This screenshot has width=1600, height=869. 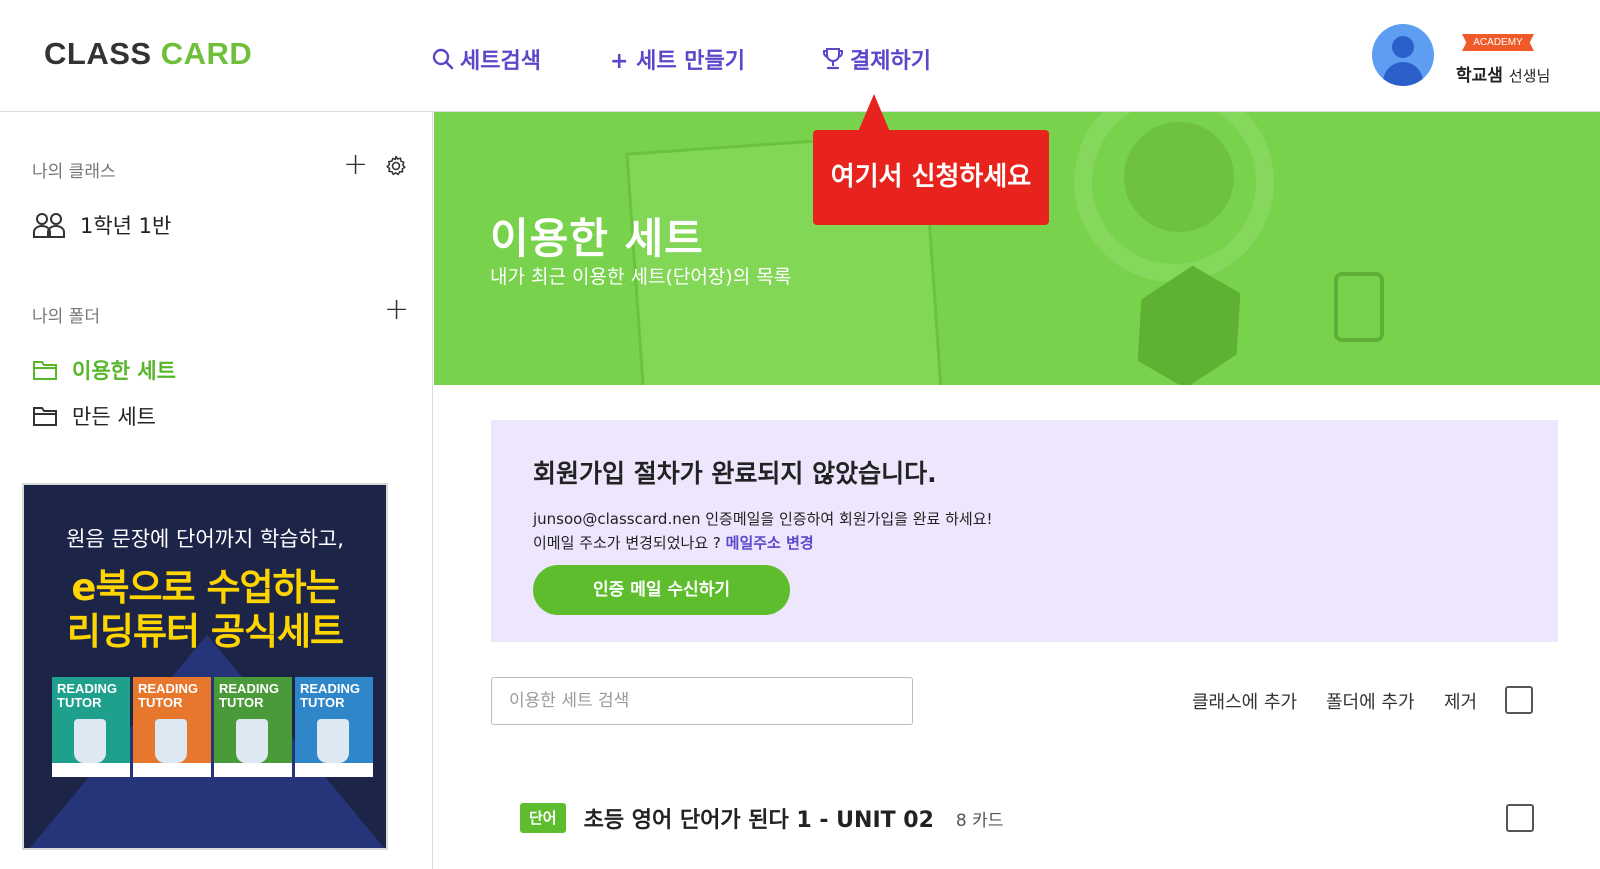 What do you see at coordinates (890, 61) in the screenshot?
I see `nav-payment-label: 결제하기` at bounding box center [890, 61].